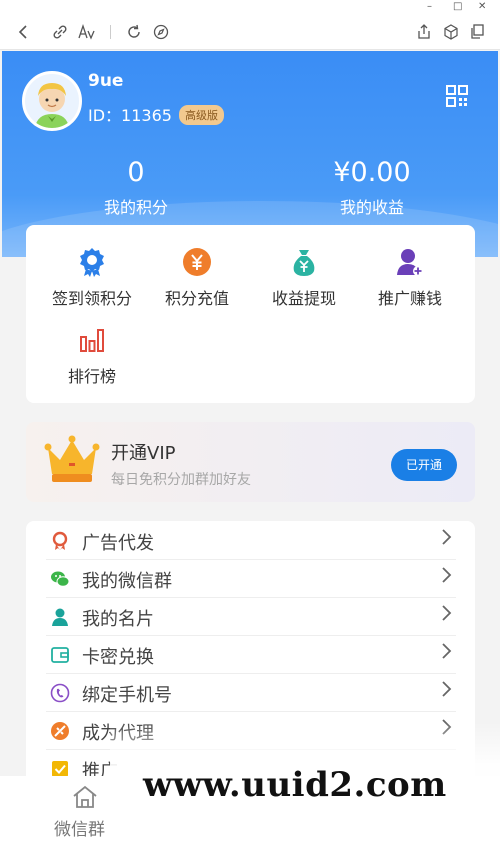  What do you see at coordinates (250, 7) in the screenshot?
I see `window-controls: – □ ✕` at bounding box center [250, 7].